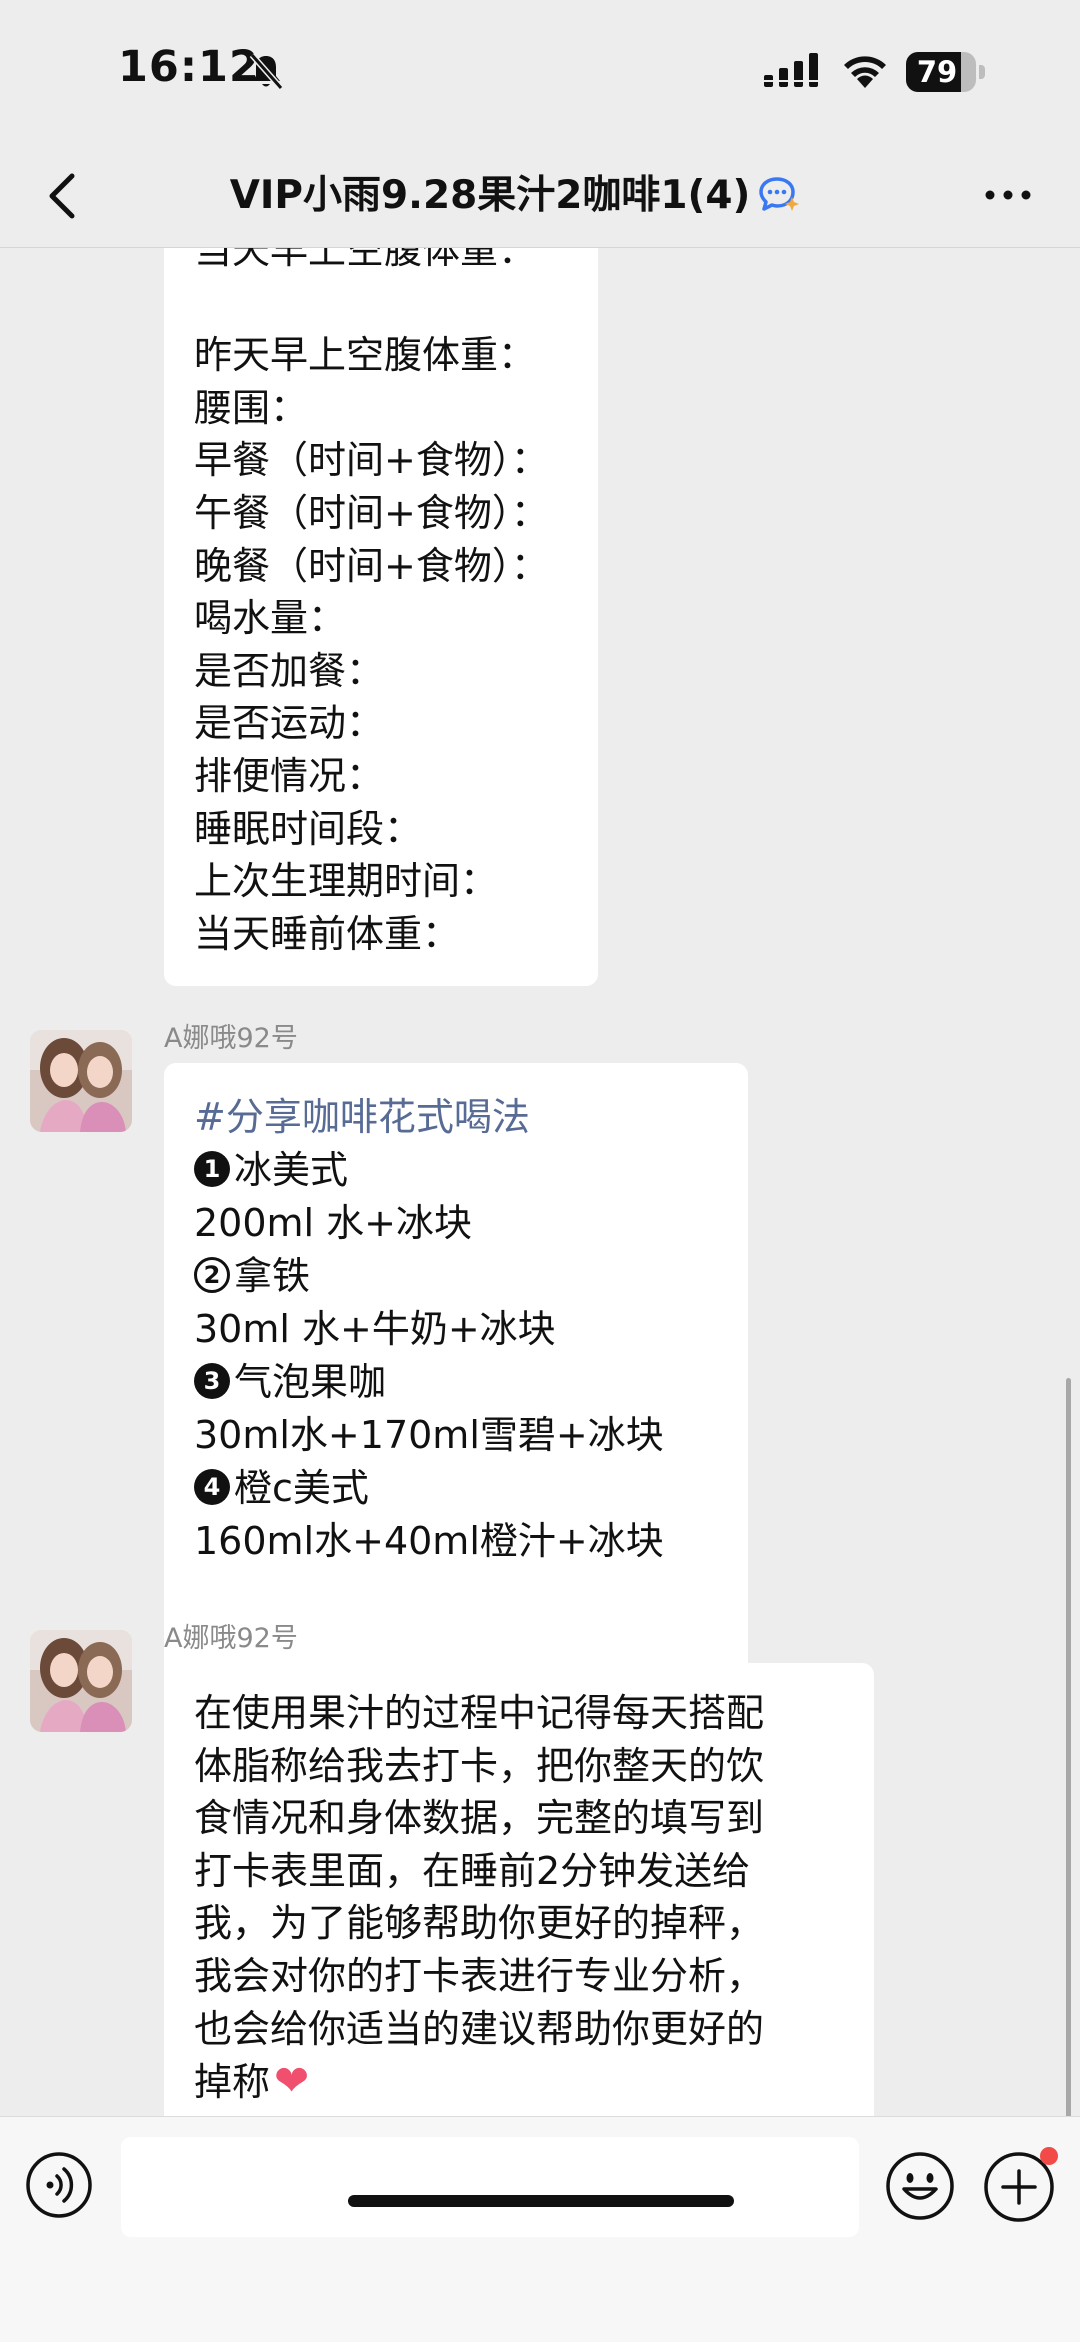 The width and height of the screenshot is (1080, 2342). Describe the element at coordinates (490, 195) in the screenshot. I see `chat-title: VIP小雨9.28果汁2咖啡1(4)` at that location.